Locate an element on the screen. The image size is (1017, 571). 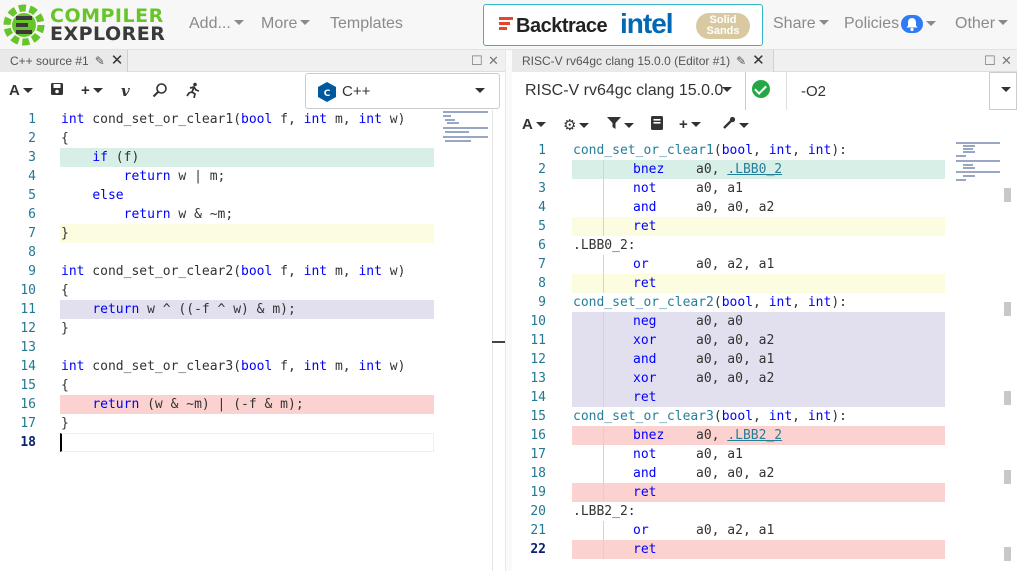
asm-line-number: 20 is located at coordinates (538, 511).